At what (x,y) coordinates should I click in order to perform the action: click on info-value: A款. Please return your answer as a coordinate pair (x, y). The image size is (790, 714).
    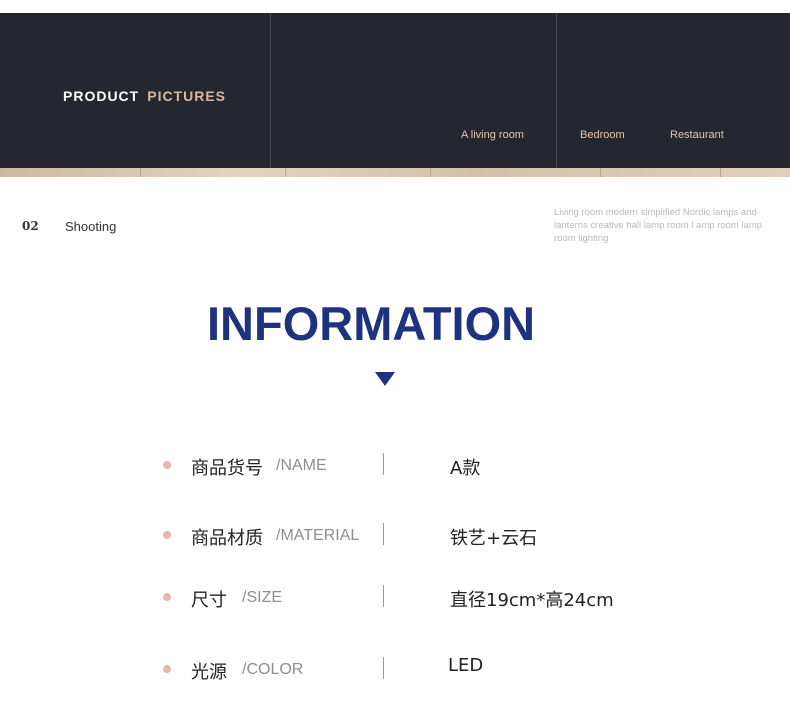
    Looking at the image, I should click on (465, 468).